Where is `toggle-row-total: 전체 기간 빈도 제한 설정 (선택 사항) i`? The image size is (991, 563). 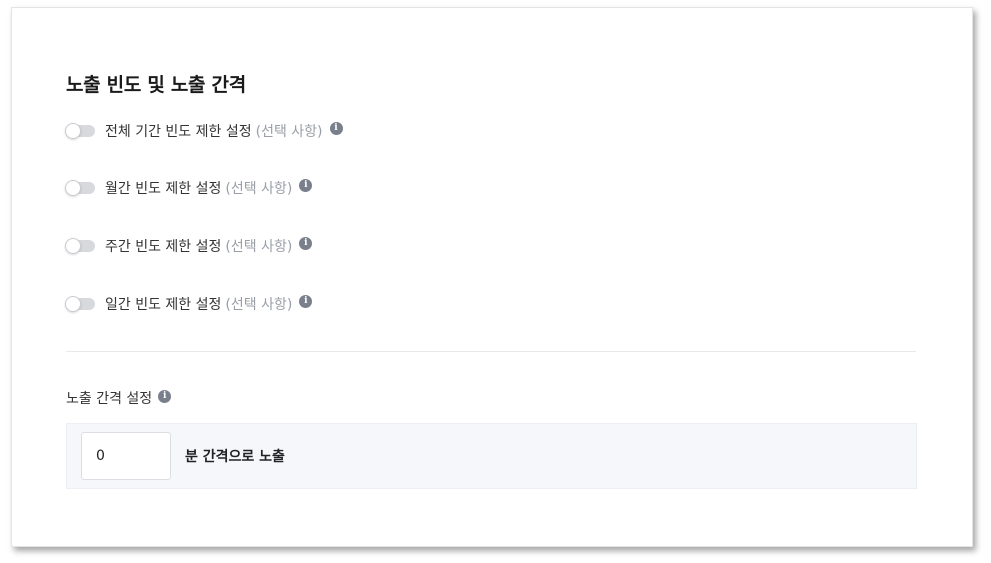
toggle-row-total: 전체 기간 빈도 제한 설정 (선택 사항) i is located at coordinates (204, 131).